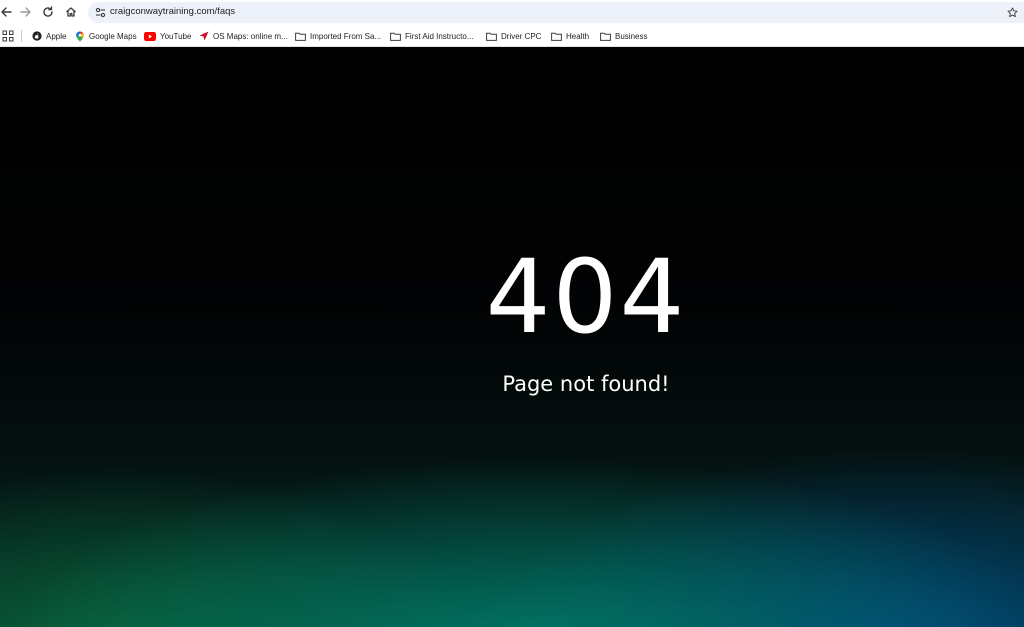  What do you see at coordinates (113, 36) in the screenshot?
I see `bookmark-label: Google Maps` at bounding box center [113, 36].